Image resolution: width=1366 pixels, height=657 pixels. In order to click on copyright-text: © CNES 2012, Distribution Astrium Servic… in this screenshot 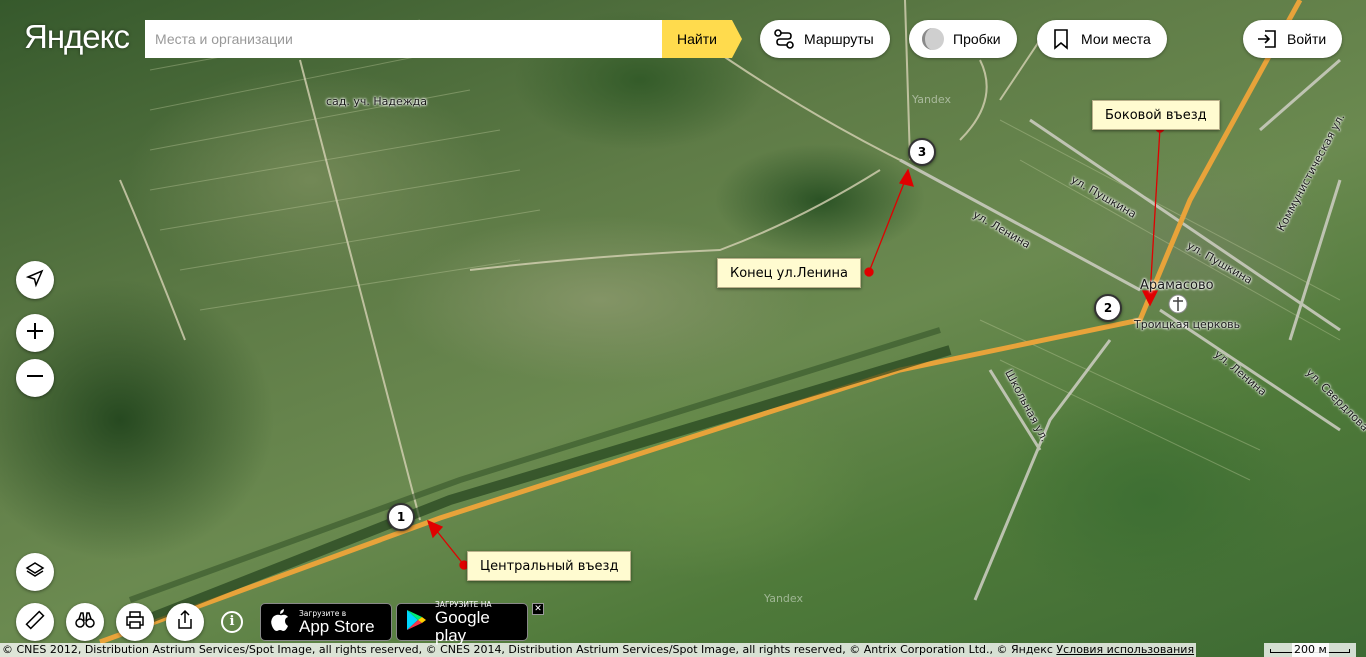, I will do `click(527, 649)`.